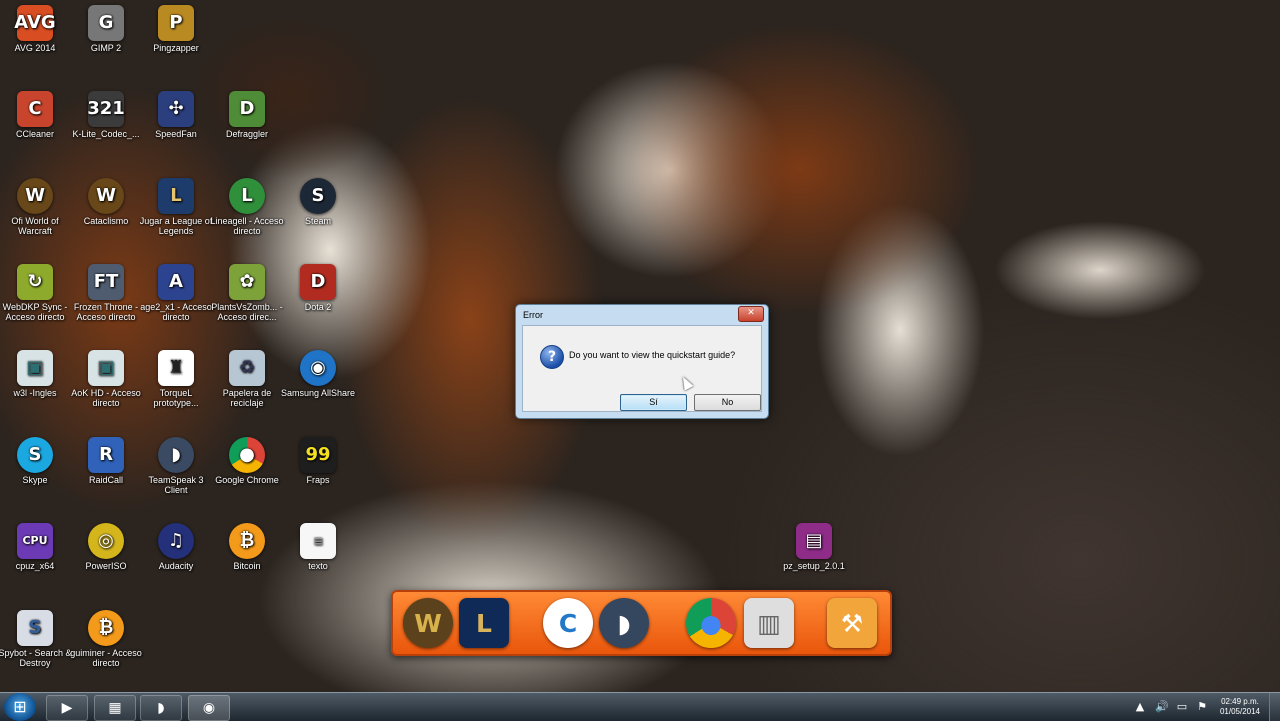 The width and height of the screenshot is (1280, 721). I want to click on dock-ccleaner-icon: C, so click(568, 623).